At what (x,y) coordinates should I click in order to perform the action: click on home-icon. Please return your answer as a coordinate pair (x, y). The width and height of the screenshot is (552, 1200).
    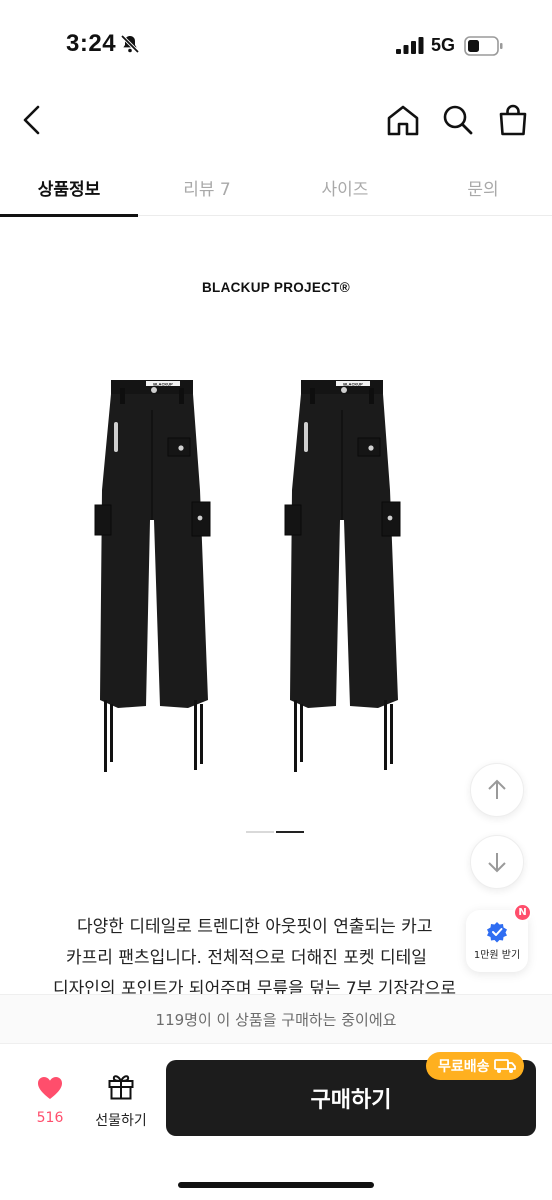
    Looking at the image, I should click on (403, 120).